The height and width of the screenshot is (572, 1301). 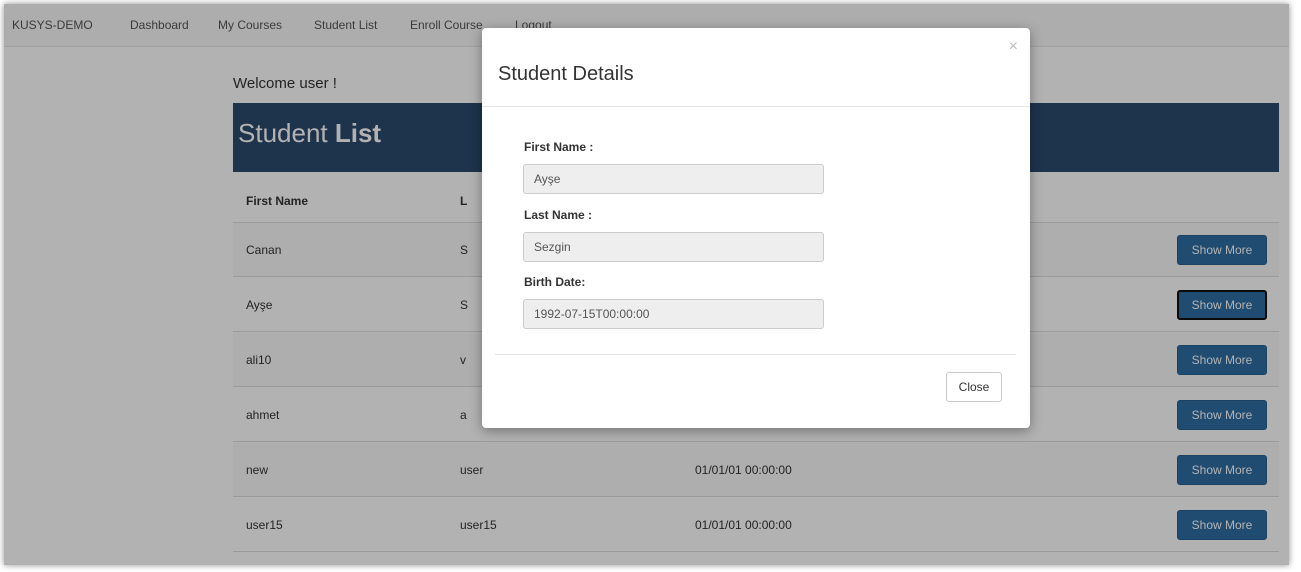 I want to click on modal-header: Student Details ×, so click(x=756, y=67).